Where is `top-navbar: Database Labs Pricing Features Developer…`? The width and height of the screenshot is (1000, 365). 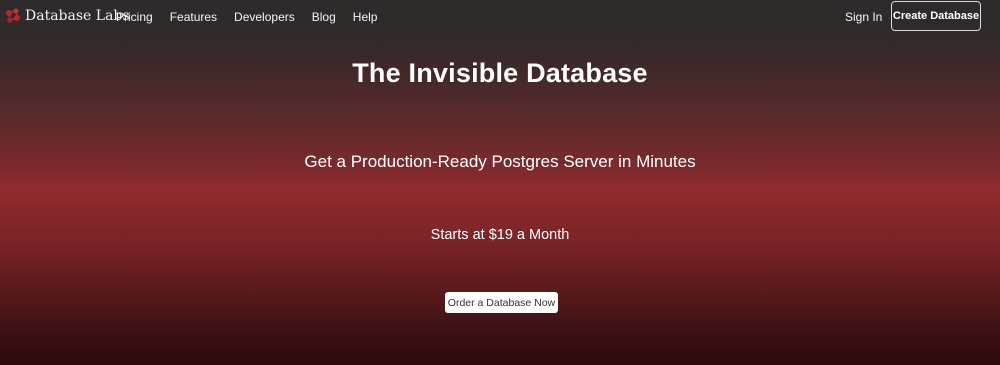 top-navbar: Database Labs Pricing Features Developer… is located at coordinates (500, 18).